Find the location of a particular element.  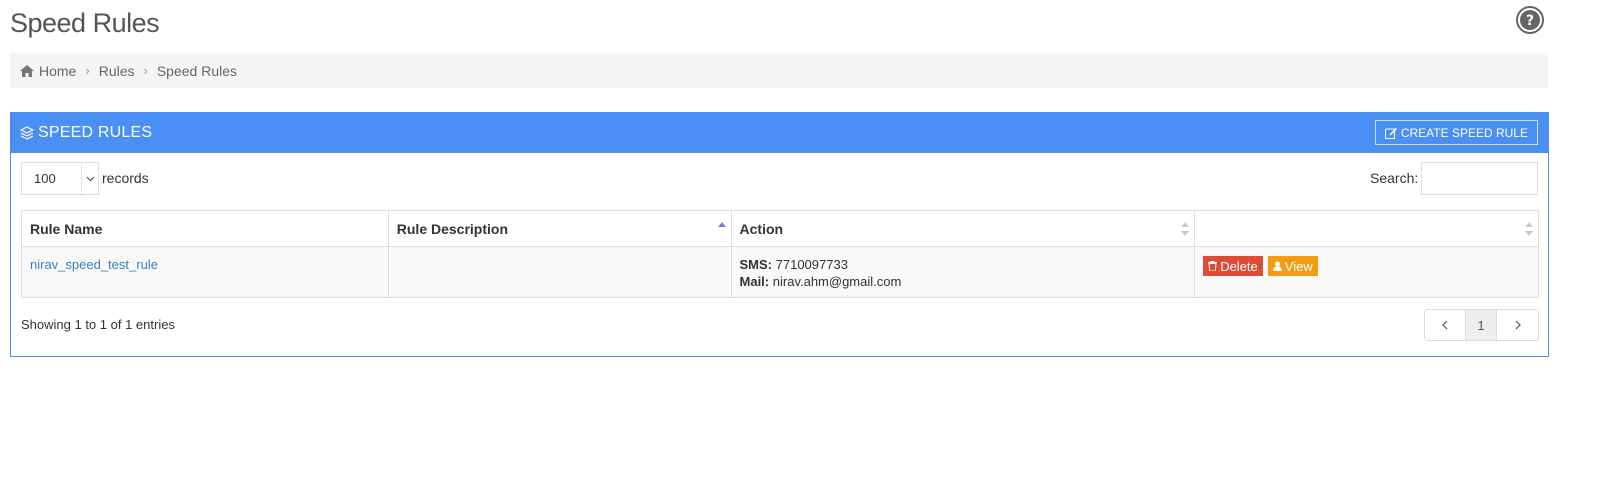

table-info: Showing 1 to 1 of 1 entries is located at coordinates (98, 324).